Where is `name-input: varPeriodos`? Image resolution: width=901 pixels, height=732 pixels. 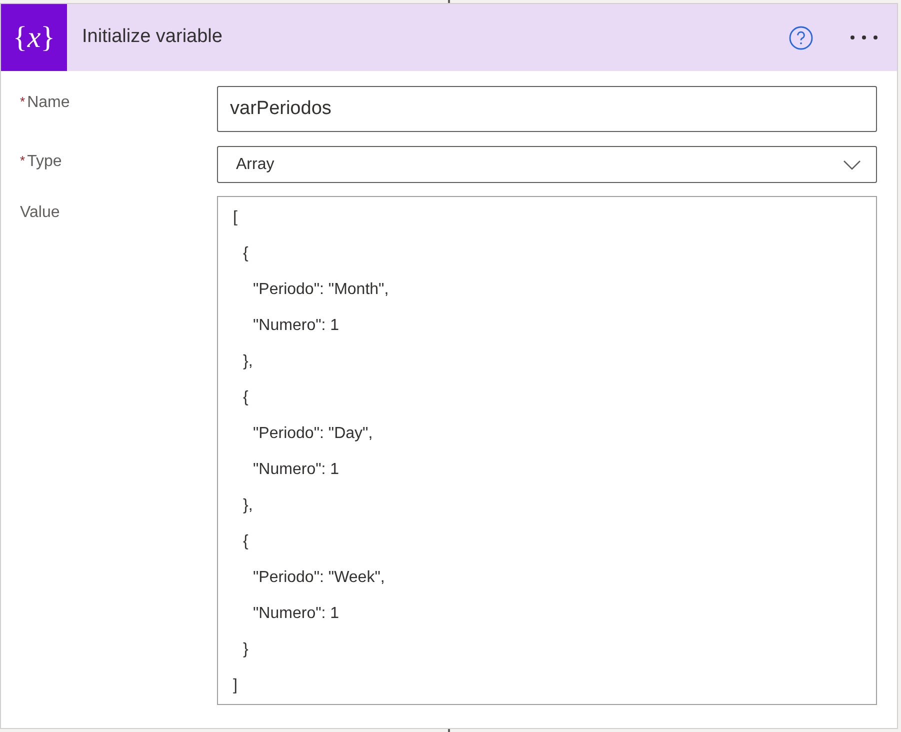 name-input: varPeriodos is located at coordinates (547, 109).